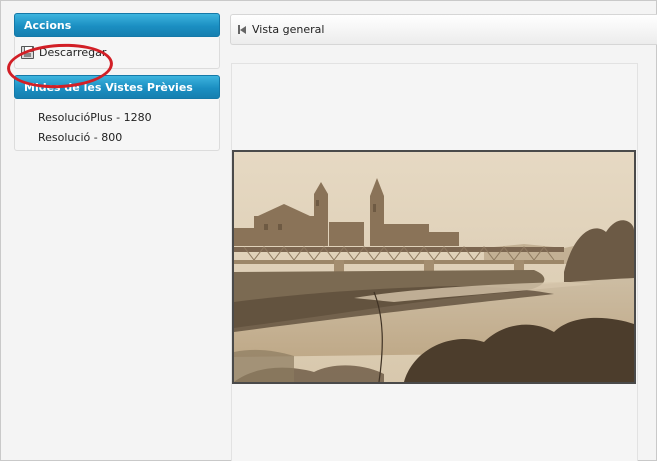  Describe the element at coordinates (27, 52) in the screenshot. I see `floppy-disk-icon` at that location.